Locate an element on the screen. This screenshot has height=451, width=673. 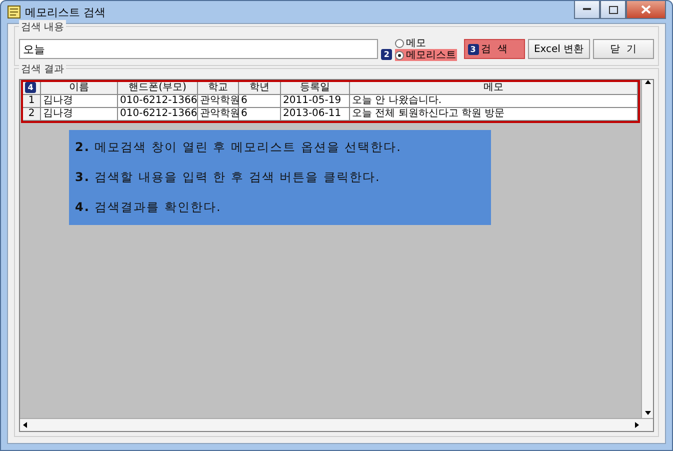
close-icon is located at coordinates (646, 9).